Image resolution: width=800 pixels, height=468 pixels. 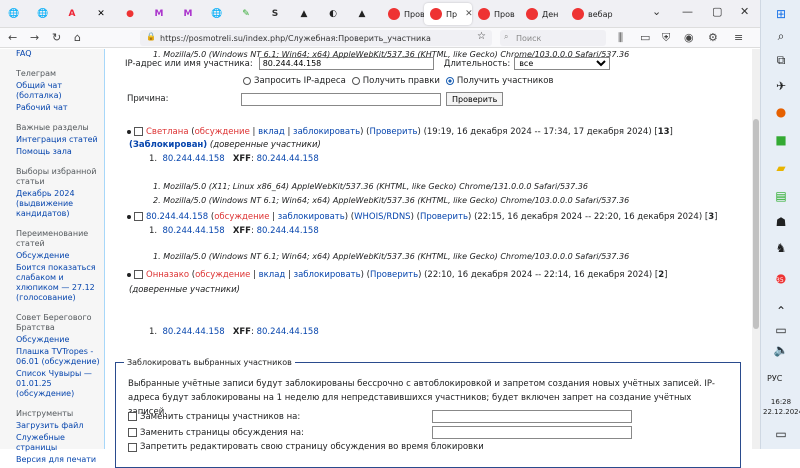 I want to click on speaker-icon: 🔈, so click(x=781, y=350).